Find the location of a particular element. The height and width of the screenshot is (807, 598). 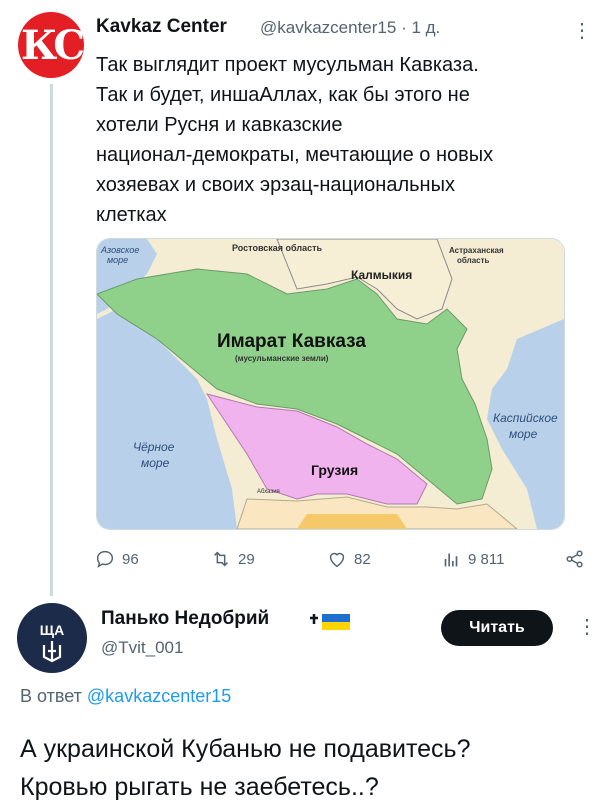

replying-to-handle: @kavkazcenter15 is located at coordinates (159, 696).